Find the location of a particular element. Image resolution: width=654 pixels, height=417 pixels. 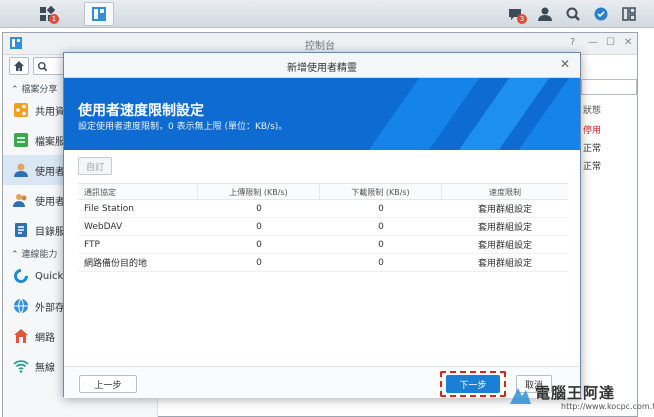

search-button is located at coordinates (573, 14).